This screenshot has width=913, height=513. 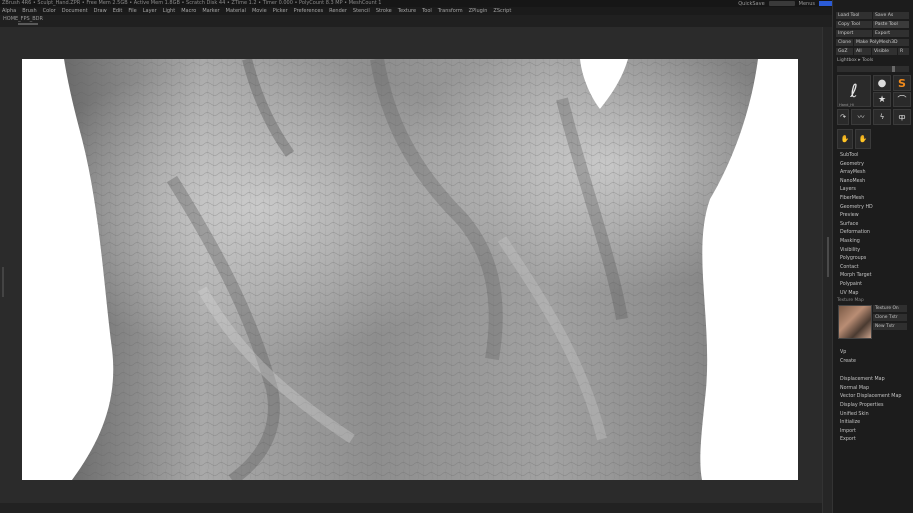 I want to click on subpalette-nanomesh: NanoMesh, so click(x=874, y=182).